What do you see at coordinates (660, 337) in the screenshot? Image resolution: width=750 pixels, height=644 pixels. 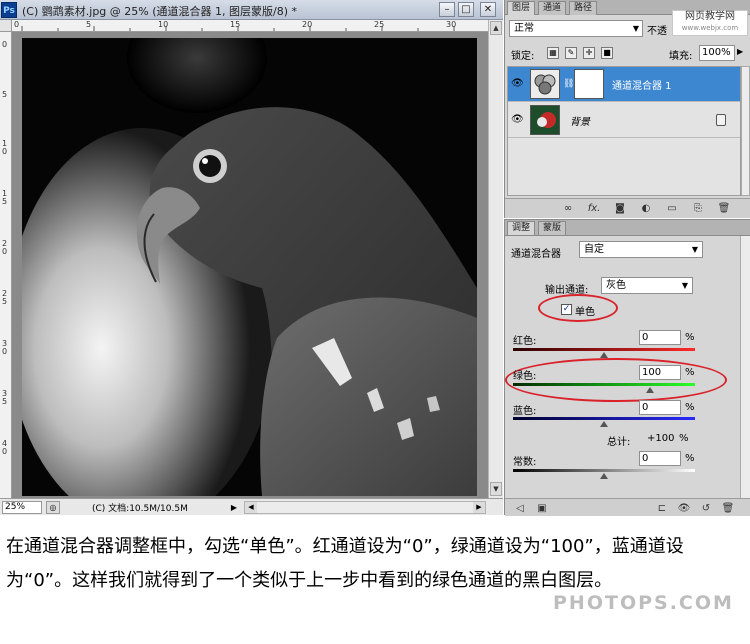 I see `red-value-field: 0` at bounding box center [660, 337].